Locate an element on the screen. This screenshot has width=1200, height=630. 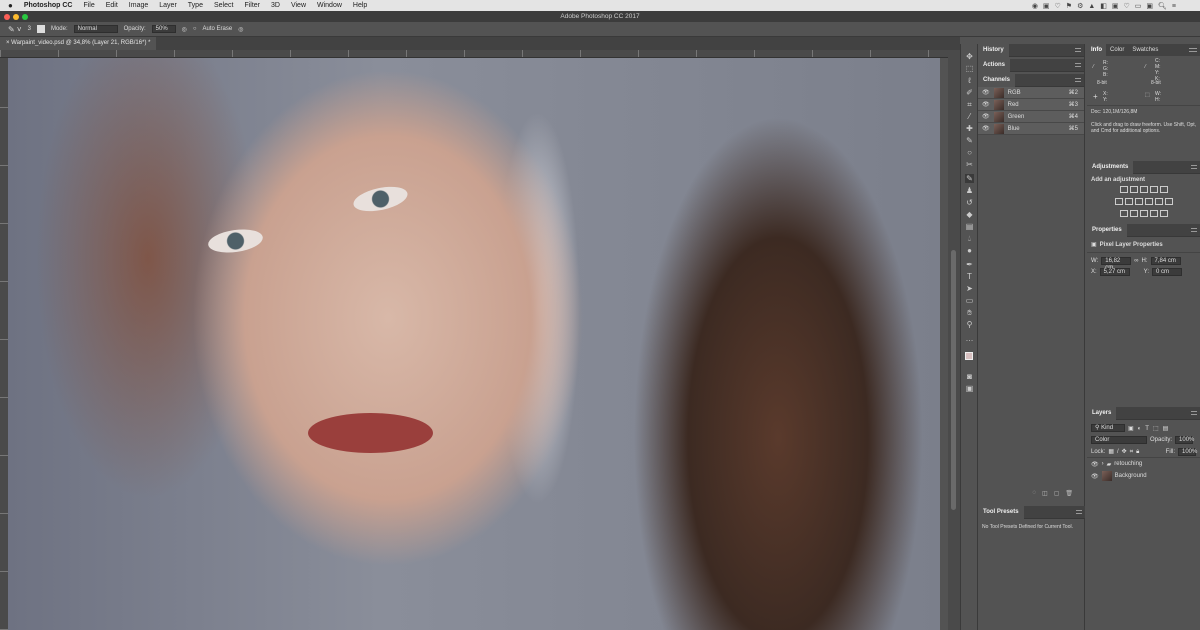
menu-view: View is located at coordinates (298, 5).